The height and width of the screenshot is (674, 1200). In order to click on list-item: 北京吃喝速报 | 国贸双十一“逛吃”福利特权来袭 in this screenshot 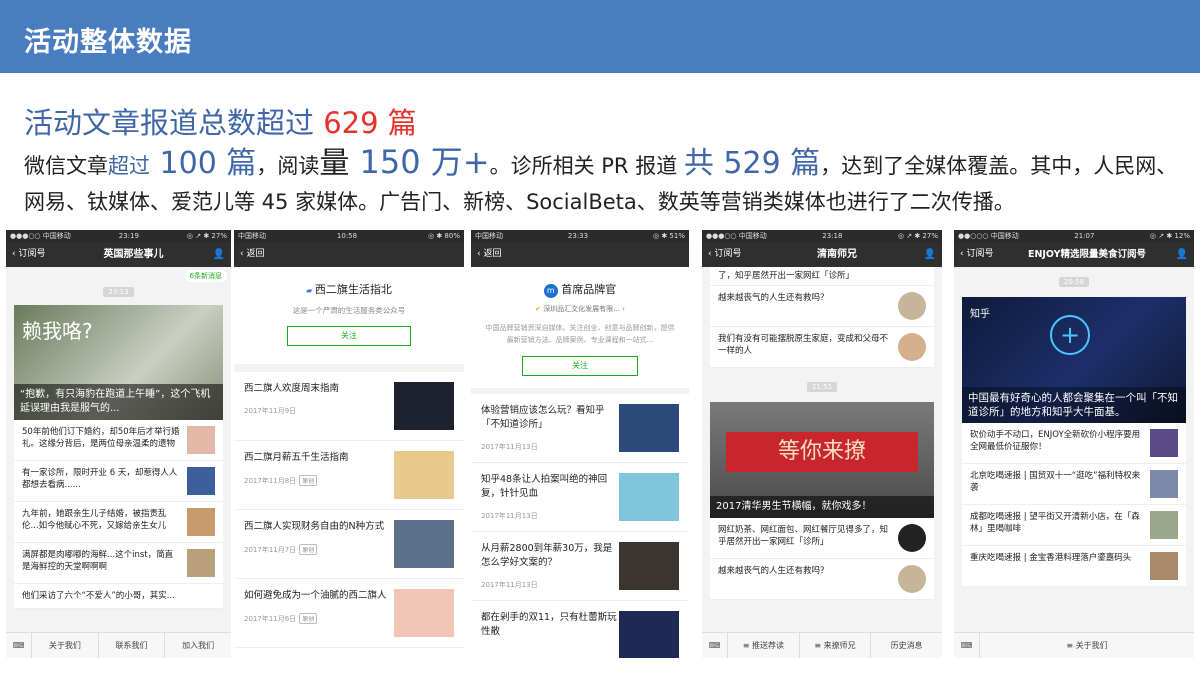, I will do `click(1074, 484)`.